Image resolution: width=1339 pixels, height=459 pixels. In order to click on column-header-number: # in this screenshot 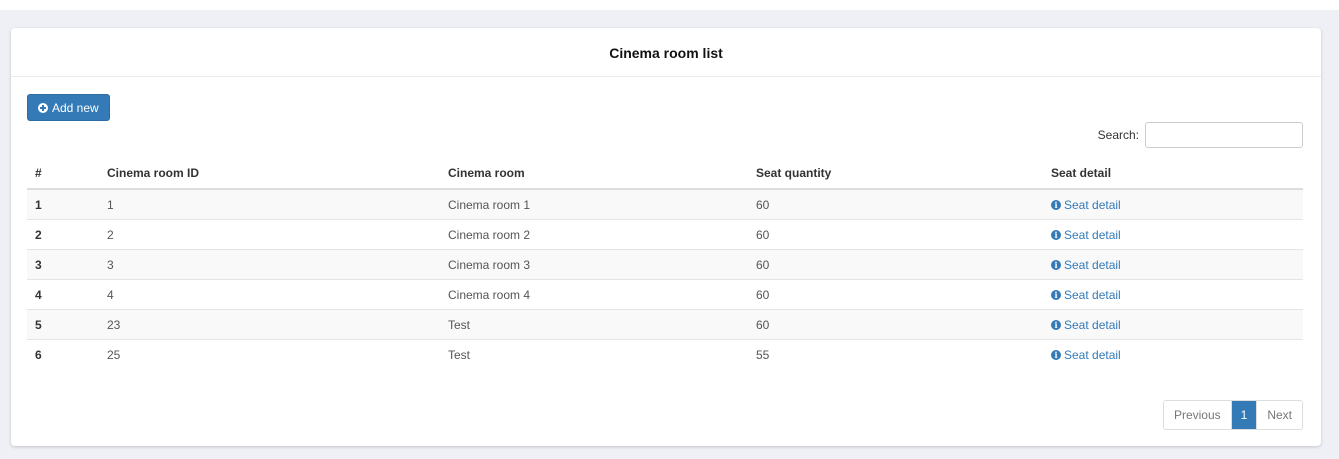, I will do `click(63, 174)`.